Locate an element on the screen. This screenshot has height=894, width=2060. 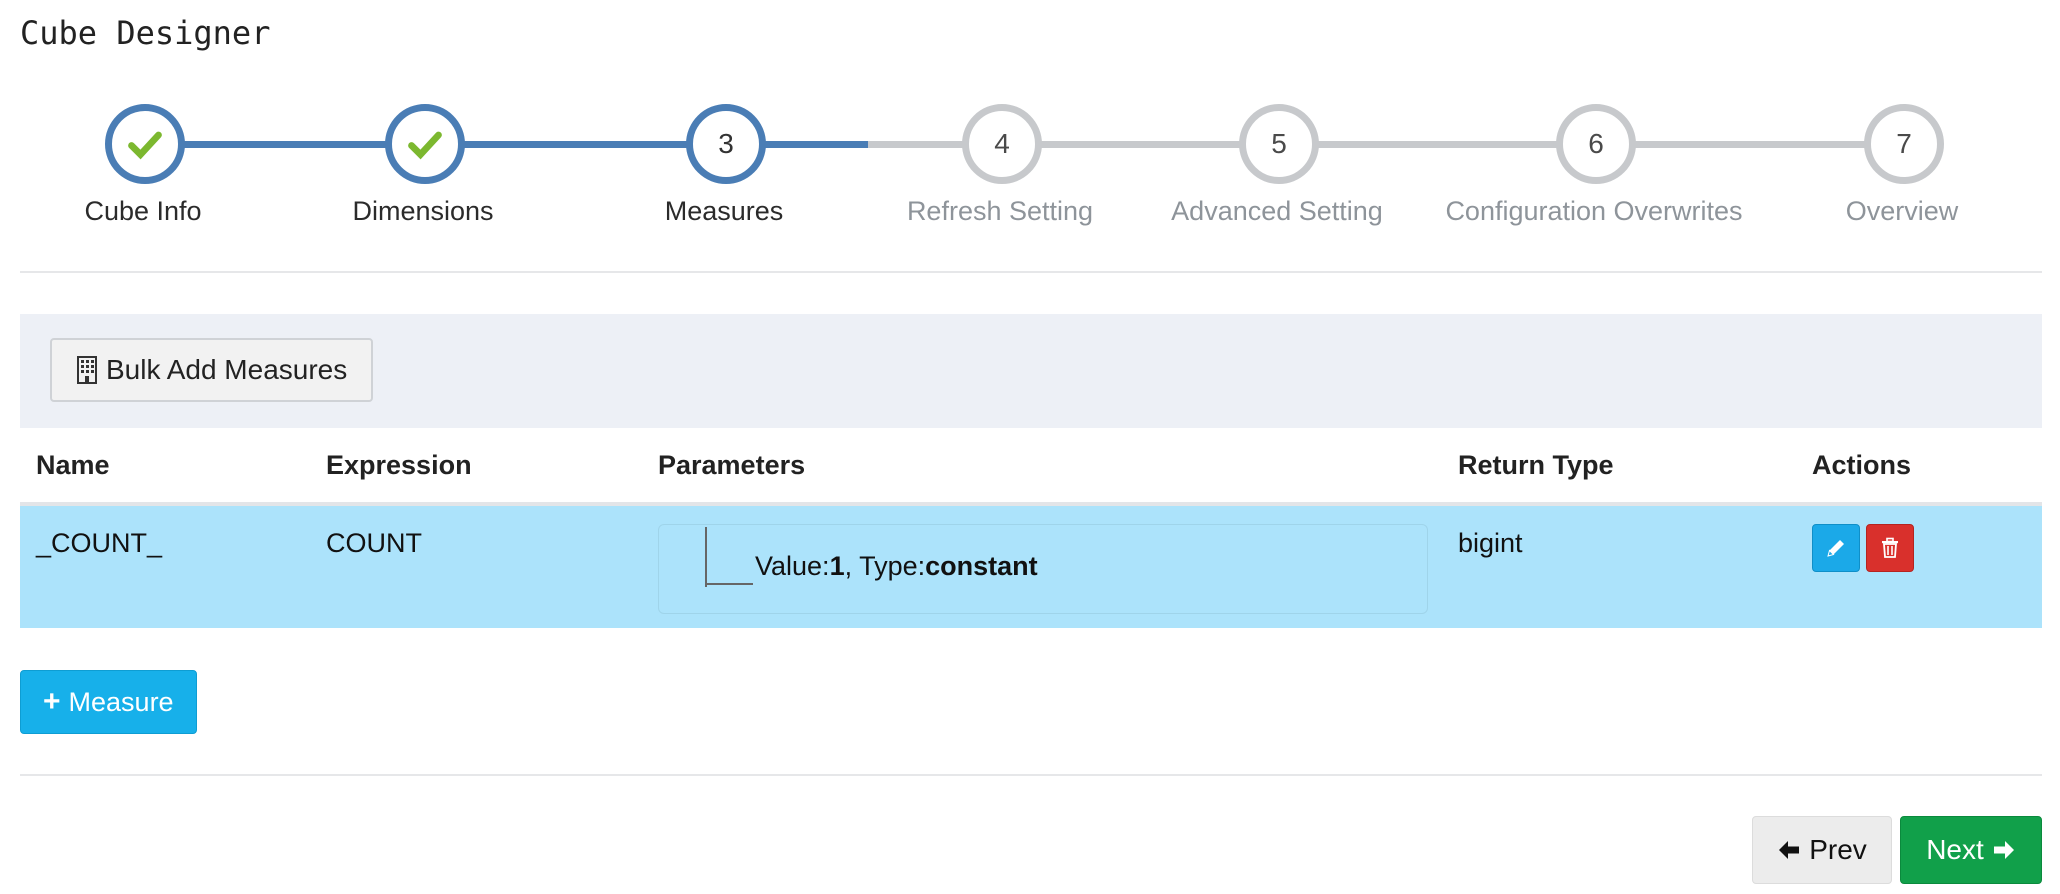
next-label: Next is located at coordinates (1955, 849).